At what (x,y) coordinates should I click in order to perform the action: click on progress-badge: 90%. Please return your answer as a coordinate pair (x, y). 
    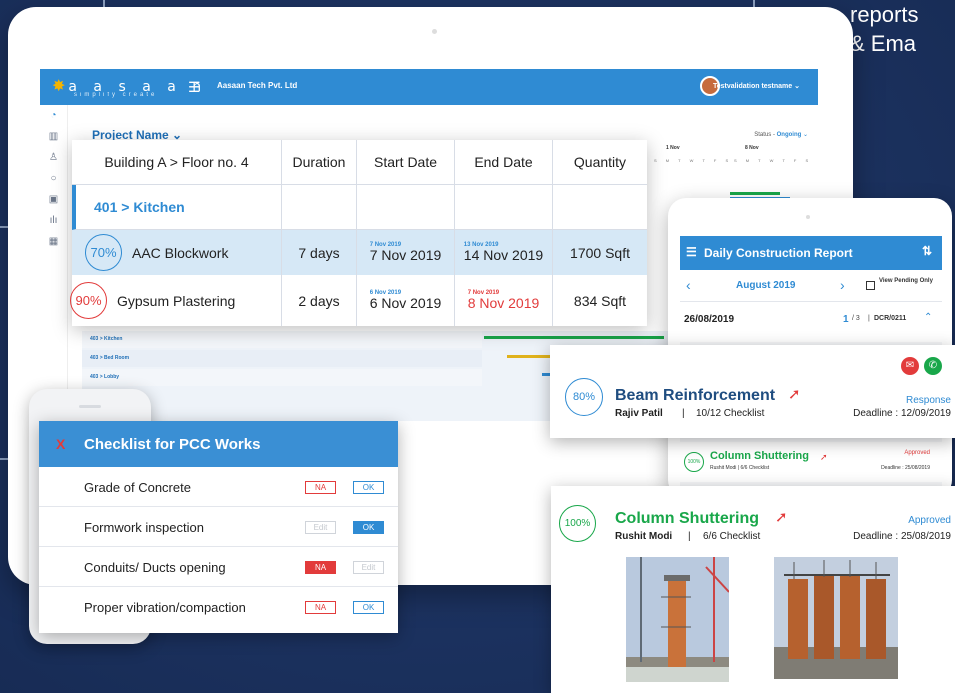
    Looking at the image, I should click on (88, 300).